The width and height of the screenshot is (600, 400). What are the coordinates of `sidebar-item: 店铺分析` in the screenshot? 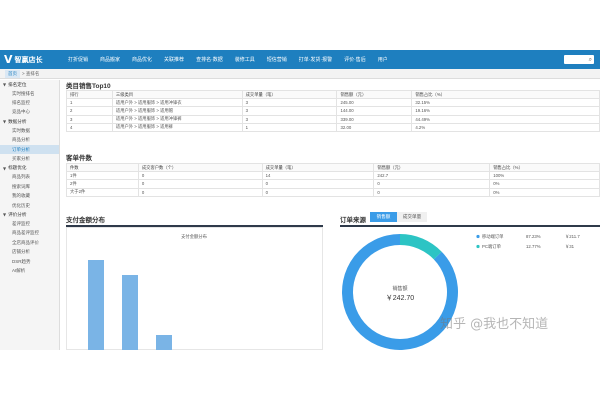 It's located at (29, 251).